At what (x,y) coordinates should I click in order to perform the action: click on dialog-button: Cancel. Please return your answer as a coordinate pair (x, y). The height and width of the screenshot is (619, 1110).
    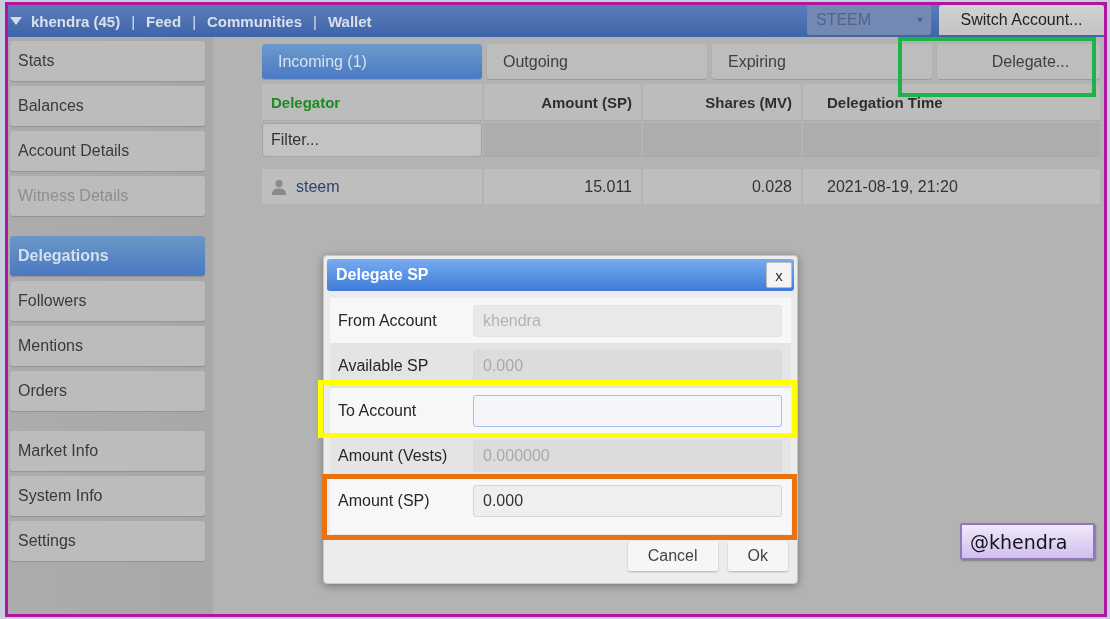
    Looking at the image, I should click on (672, 556).